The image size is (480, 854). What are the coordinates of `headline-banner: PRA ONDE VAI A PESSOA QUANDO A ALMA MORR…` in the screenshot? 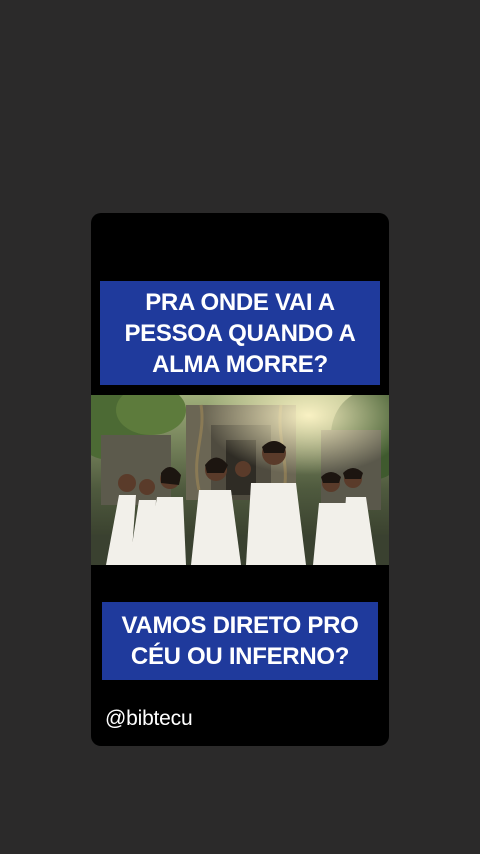 It's located at (240, 333).